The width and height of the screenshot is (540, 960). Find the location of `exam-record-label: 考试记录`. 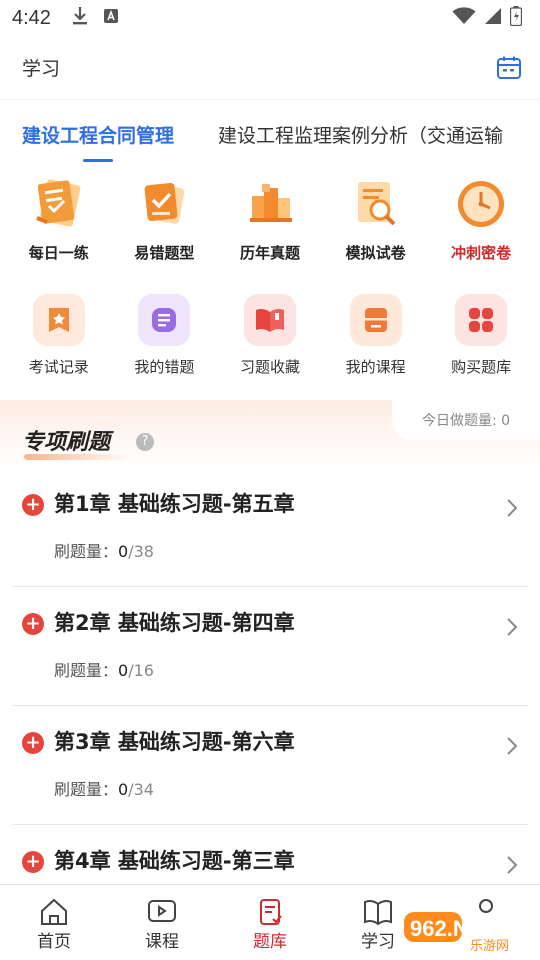

exam-record-label: 考试记录 is located at coordinates (58, 367).